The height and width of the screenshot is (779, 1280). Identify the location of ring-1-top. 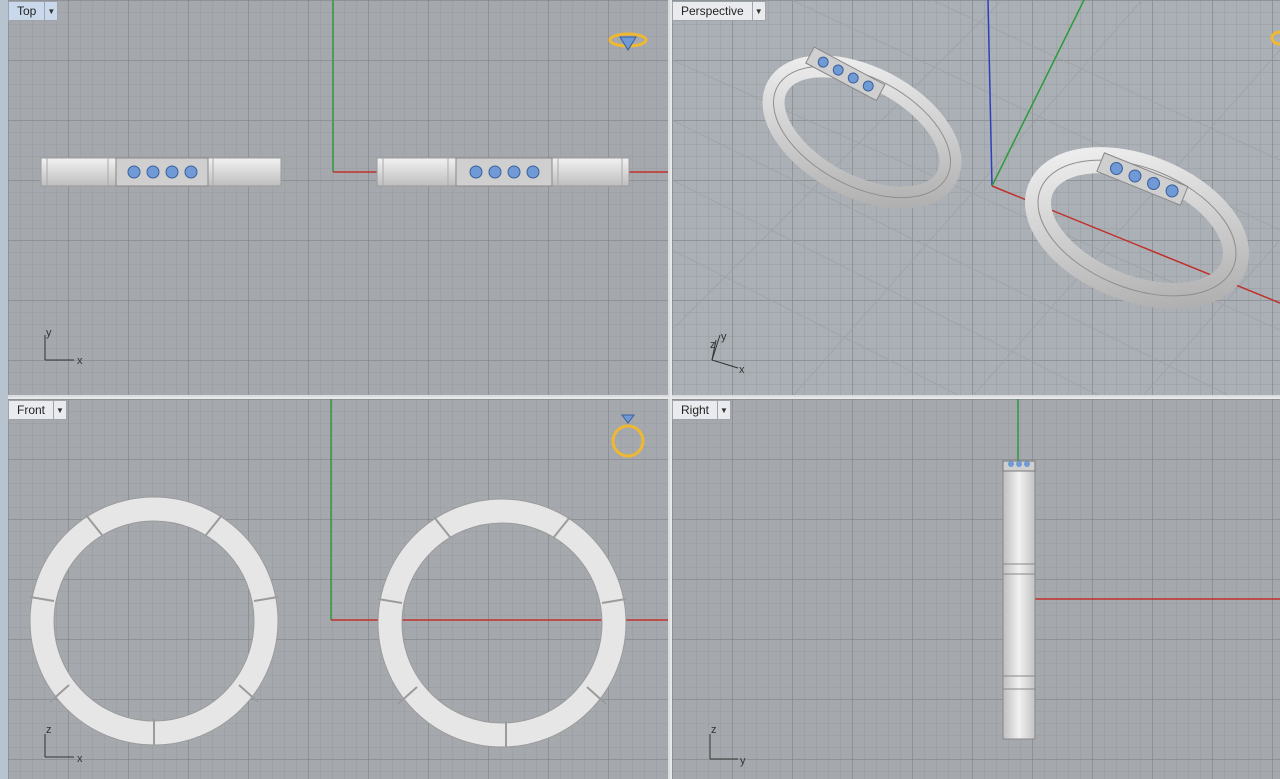
(161, 172).